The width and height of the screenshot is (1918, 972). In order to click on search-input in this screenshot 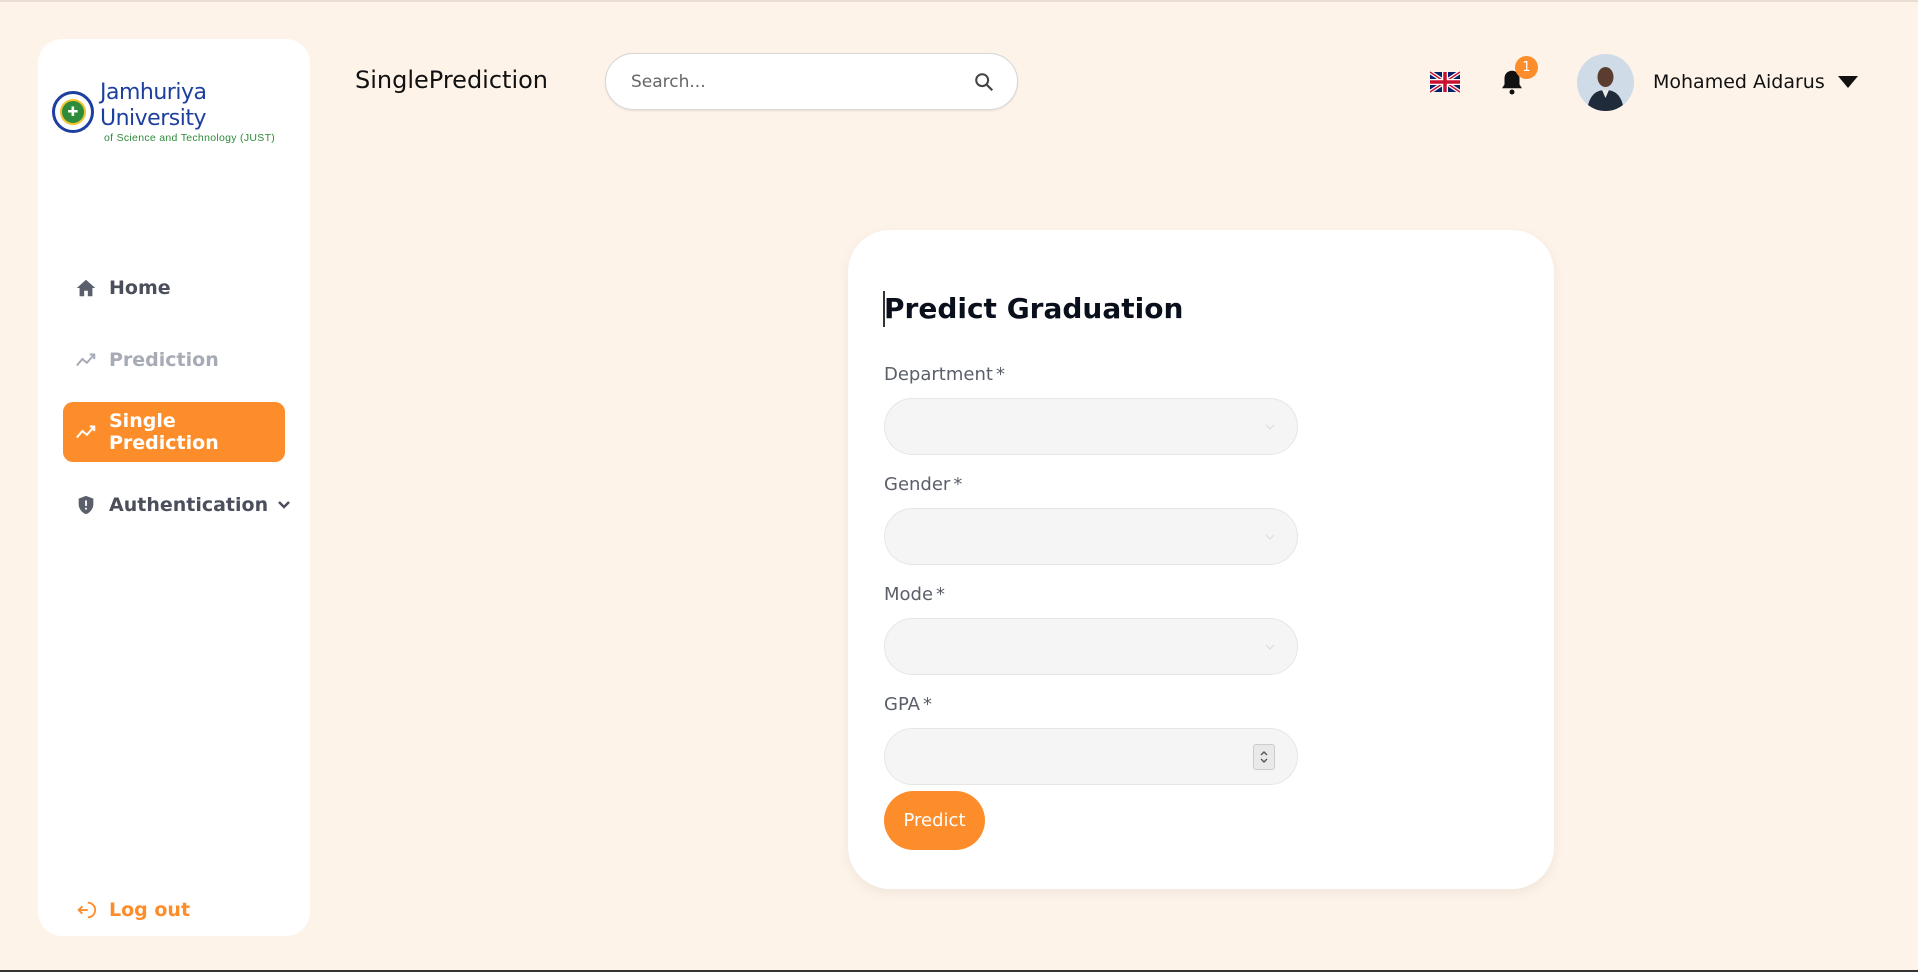, I will do `click(802, 81)`.